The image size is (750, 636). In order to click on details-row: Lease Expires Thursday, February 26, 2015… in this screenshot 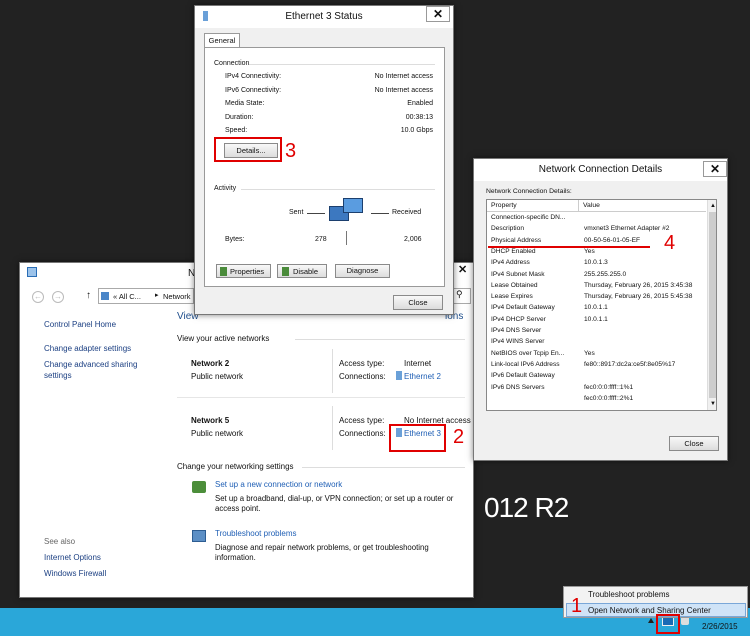, I will do `click(596, 297)`.